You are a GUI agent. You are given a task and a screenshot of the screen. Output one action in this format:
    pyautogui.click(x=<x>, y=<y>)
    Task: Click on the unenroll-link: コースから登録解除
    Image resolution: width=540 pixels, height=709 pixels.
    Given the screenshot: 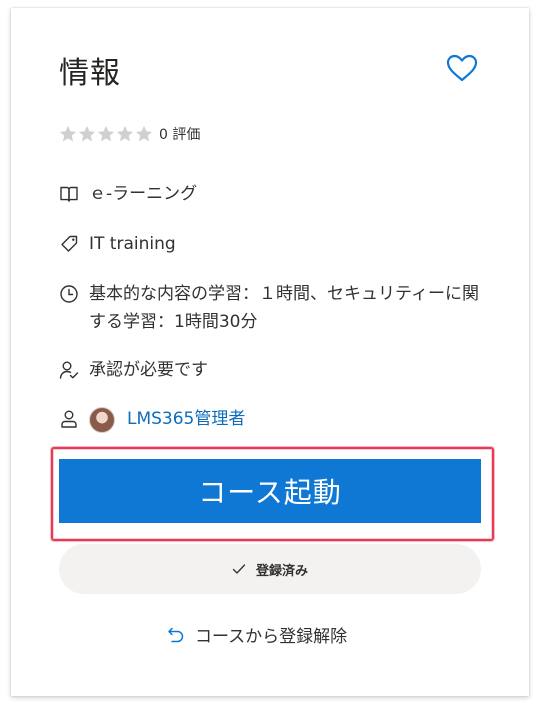 What is the action you would take?
    pyautogui.click(x=257, y=634)
    